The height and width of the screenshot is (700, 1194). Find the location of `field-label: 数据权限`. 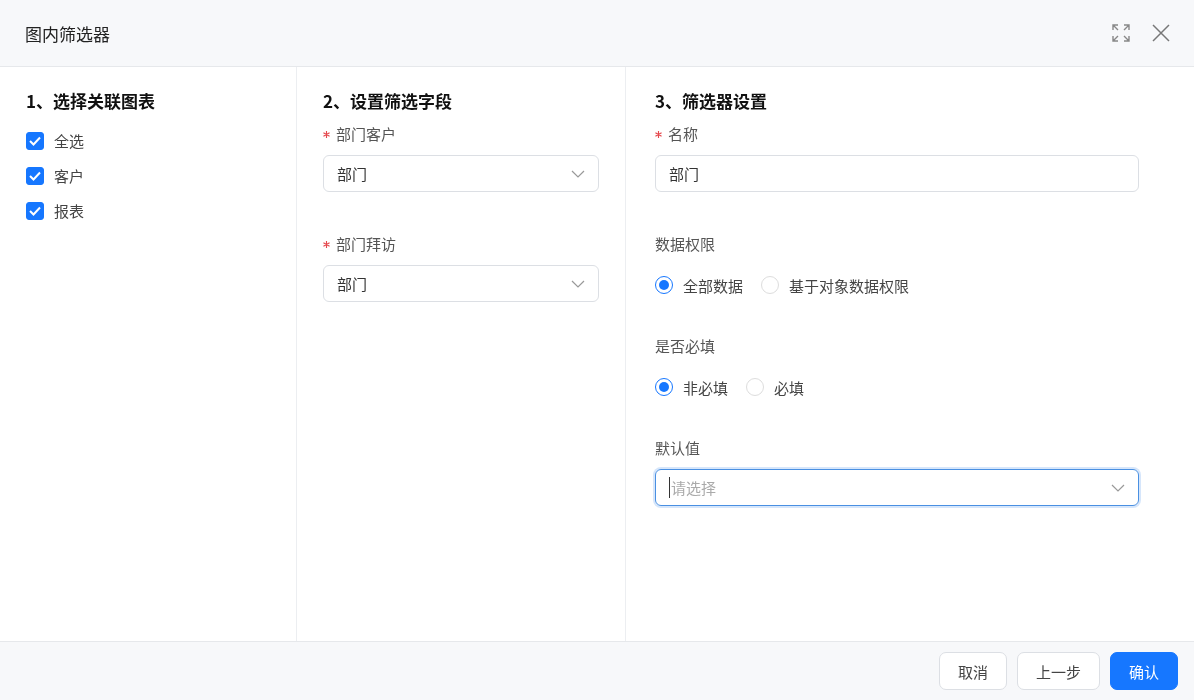

field-label: 数据权限 is located at coordinates (685, 244).